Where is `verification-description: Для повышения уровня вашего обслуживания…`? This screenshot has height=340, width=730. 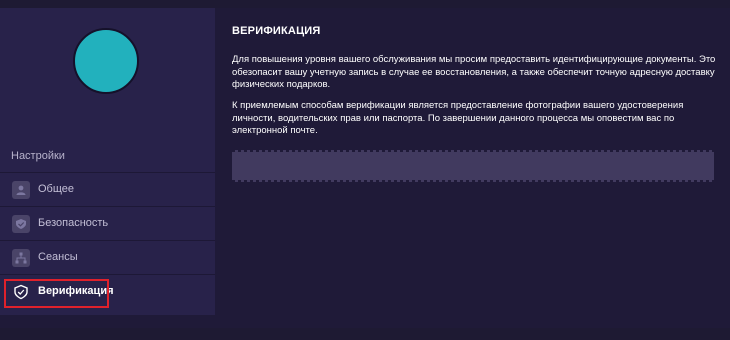
verification-description: Для повышения уровня вашего обслуживания… is located at coordinates (474, 72).